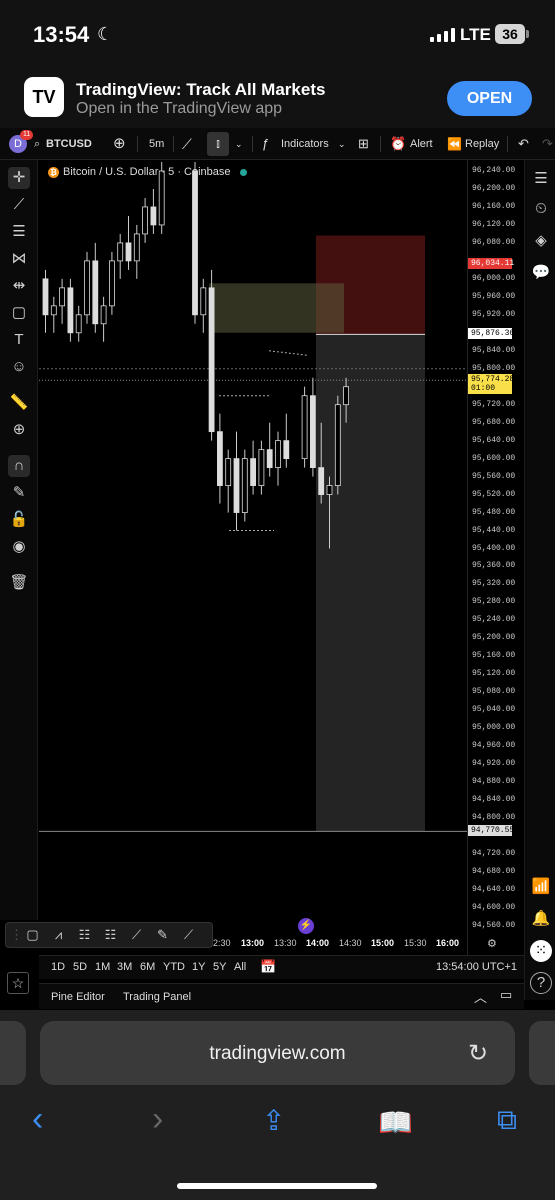  What do you see at coordinates (157, 1119) in the screenshot?
I see `forward-icon: ›` at bounding box center [157, 1119].